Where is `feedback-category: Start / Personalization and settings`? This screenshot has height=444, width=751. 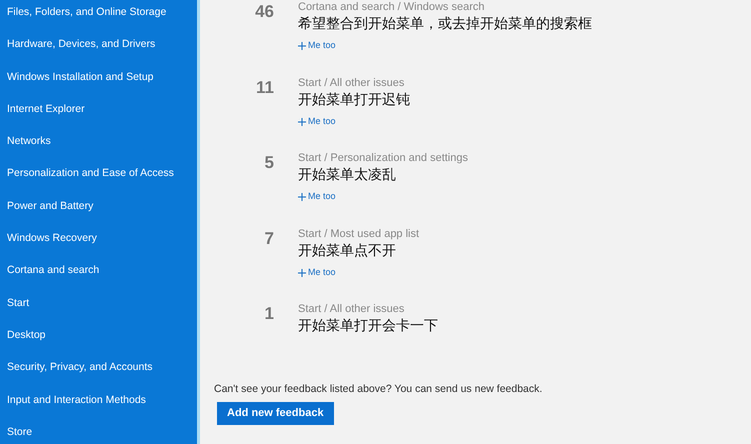
feedback-category: Start / Personalization and settings is located at coordinates (383, 158).